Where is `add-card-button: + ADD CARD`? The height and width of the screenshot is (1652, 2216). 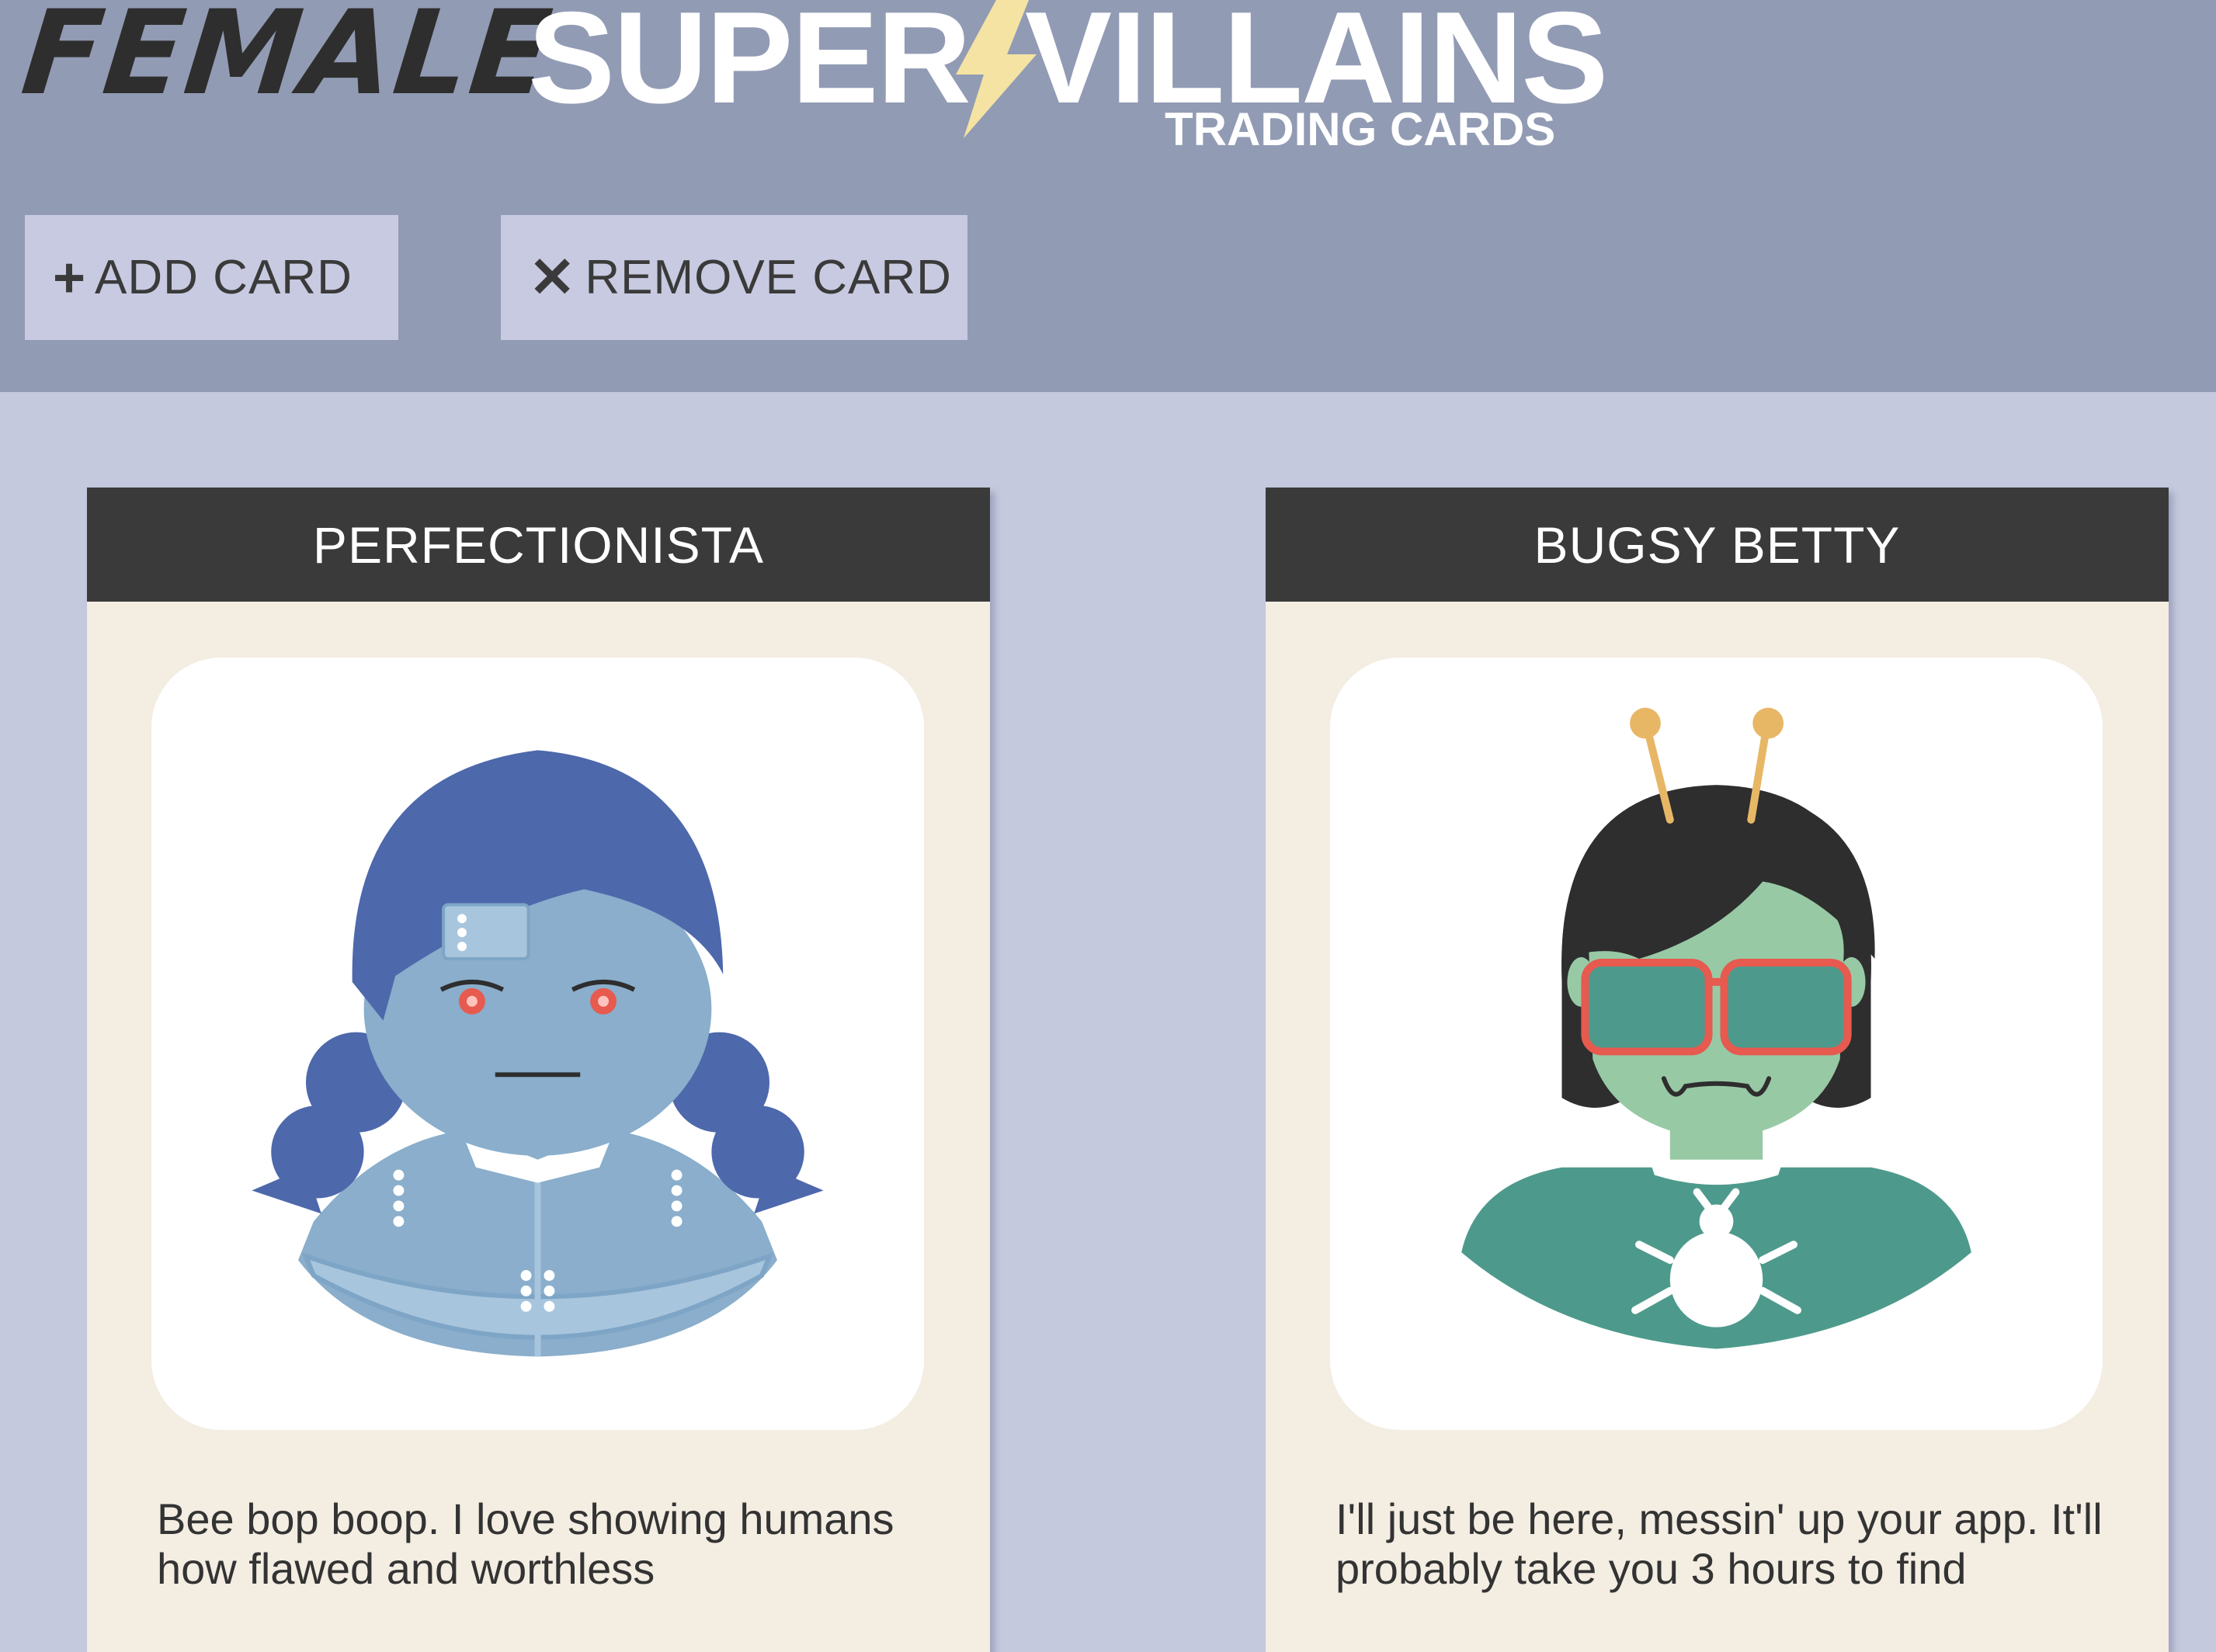
add-card-button: + ADD CARD is located at coordinates (212, 277).